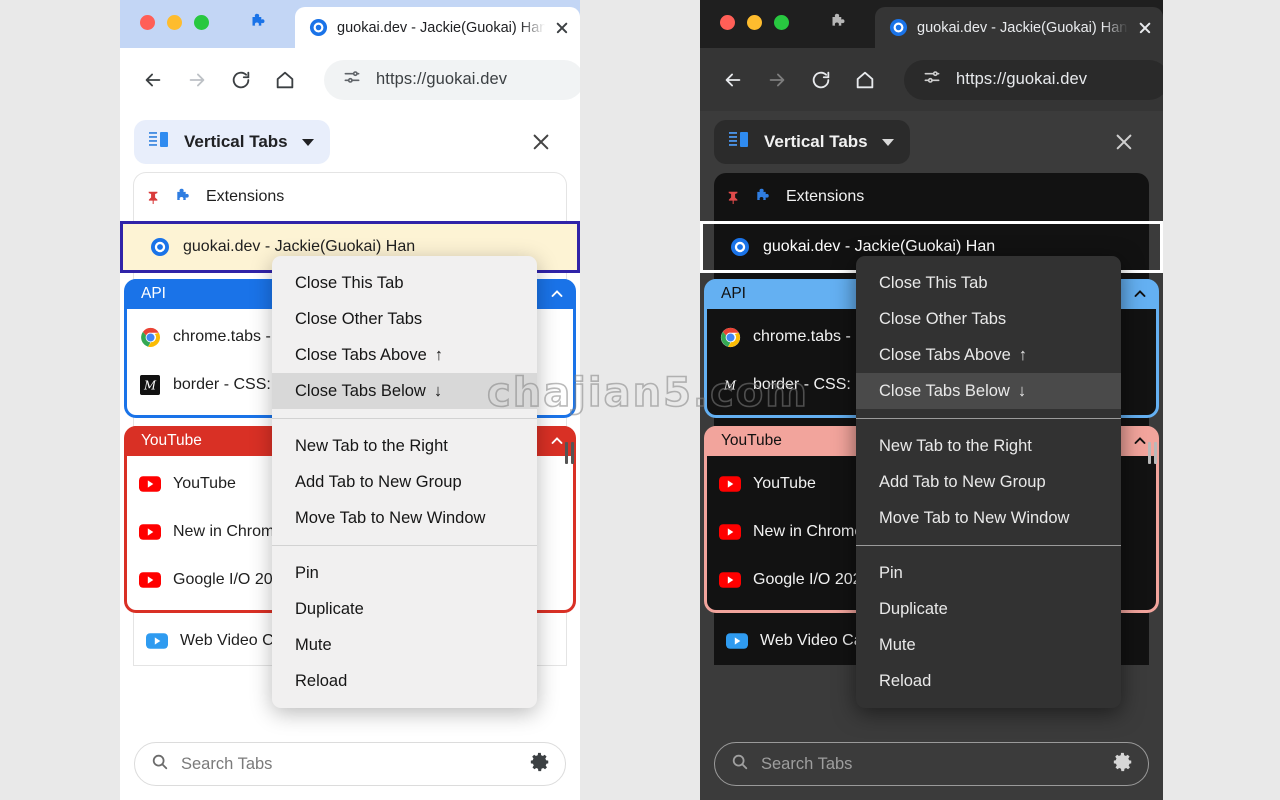 Image resolution: width=1280 pixels, height=800 pixels. Describe the element at coordinates (955, 445) in the screenshot. I see `menu-item-label: New Tab to the Right` at that location.